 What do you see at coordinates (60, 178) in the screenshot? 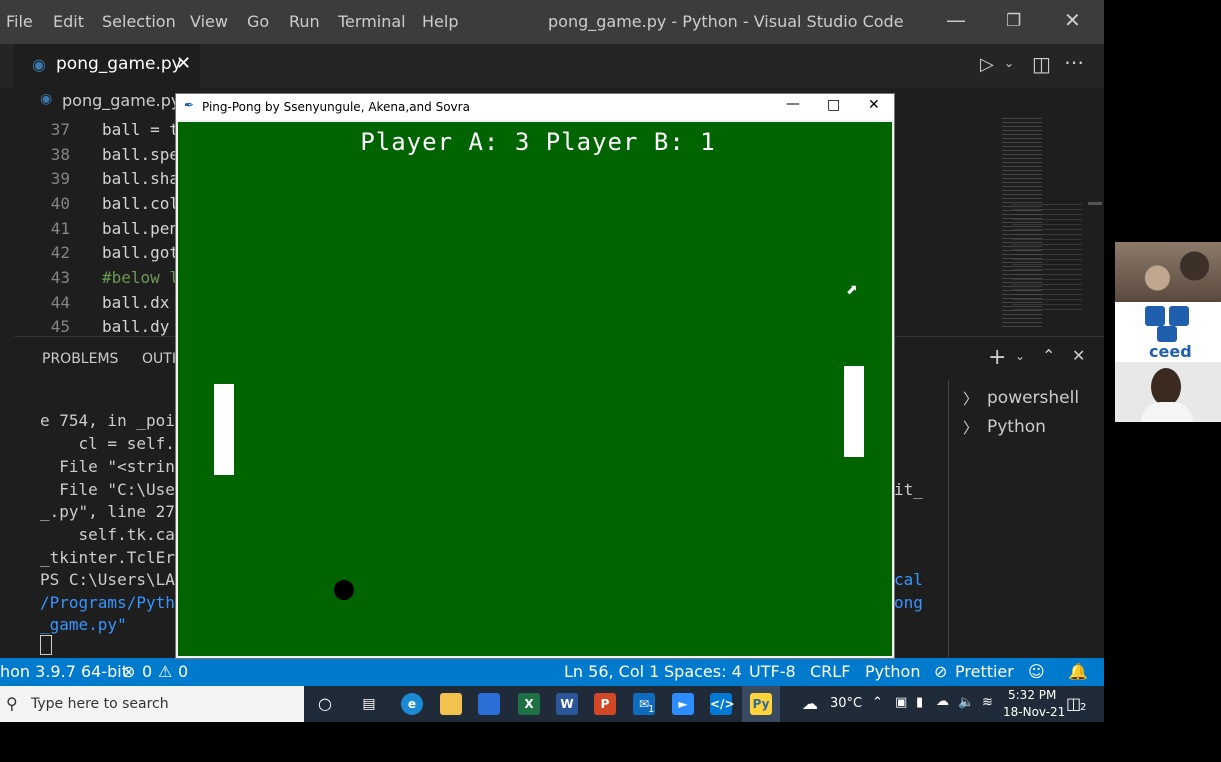
I see `line-number: 39` at bounding box center [60, 178].